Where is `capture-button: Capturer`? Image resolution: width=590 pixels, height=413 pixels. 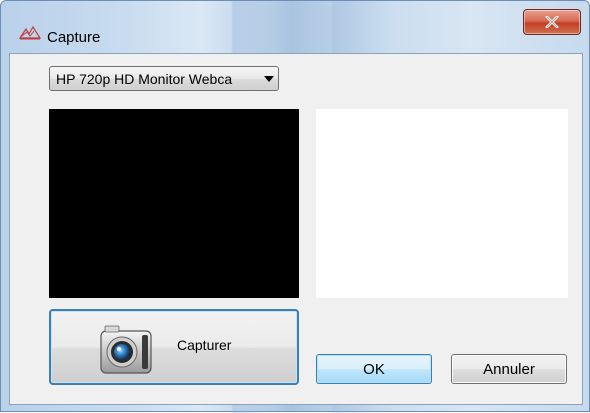 capture-button: Capturer is located at coordinates (174, 347).